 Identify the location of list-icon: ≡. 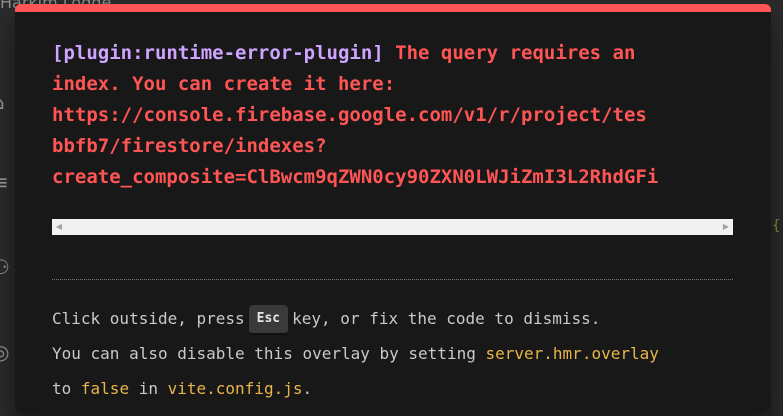
(4, 182).